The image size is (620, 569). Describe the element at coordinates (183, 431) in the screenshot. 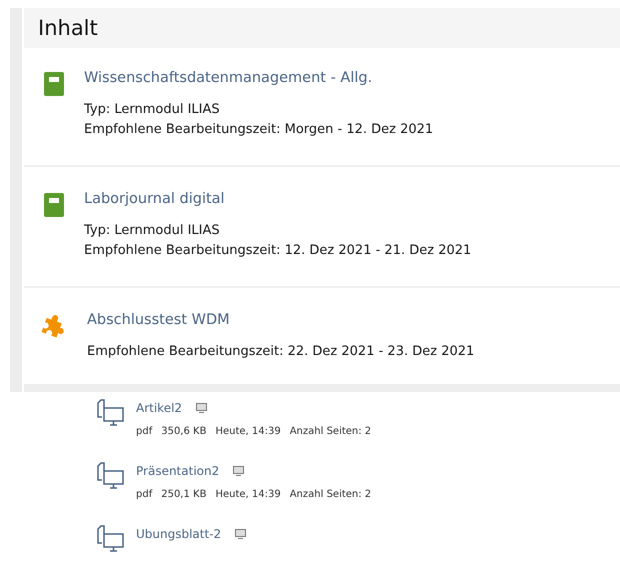

I see `file-property: 350,6 KB` at that location.